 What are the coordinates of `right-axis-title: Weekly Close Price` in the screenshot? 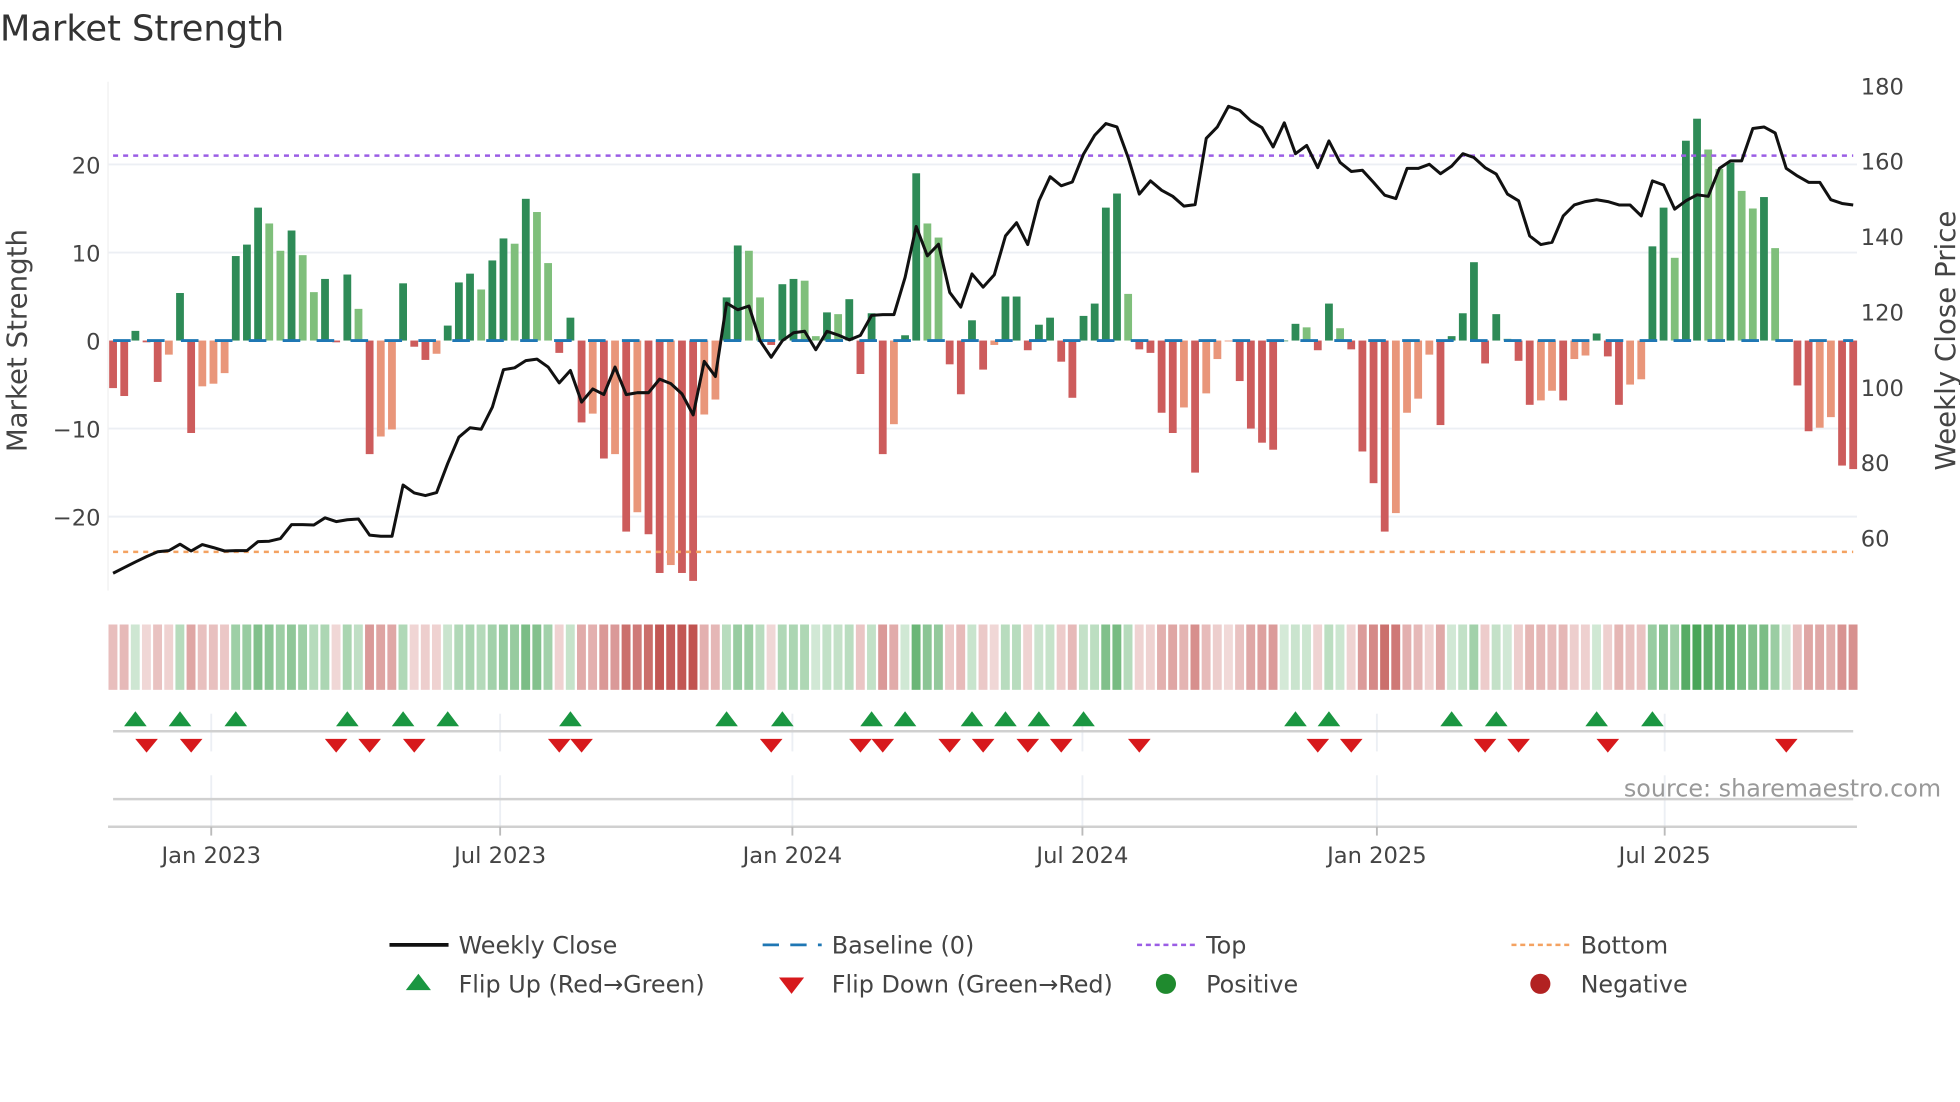 It's located at (1944, 341).